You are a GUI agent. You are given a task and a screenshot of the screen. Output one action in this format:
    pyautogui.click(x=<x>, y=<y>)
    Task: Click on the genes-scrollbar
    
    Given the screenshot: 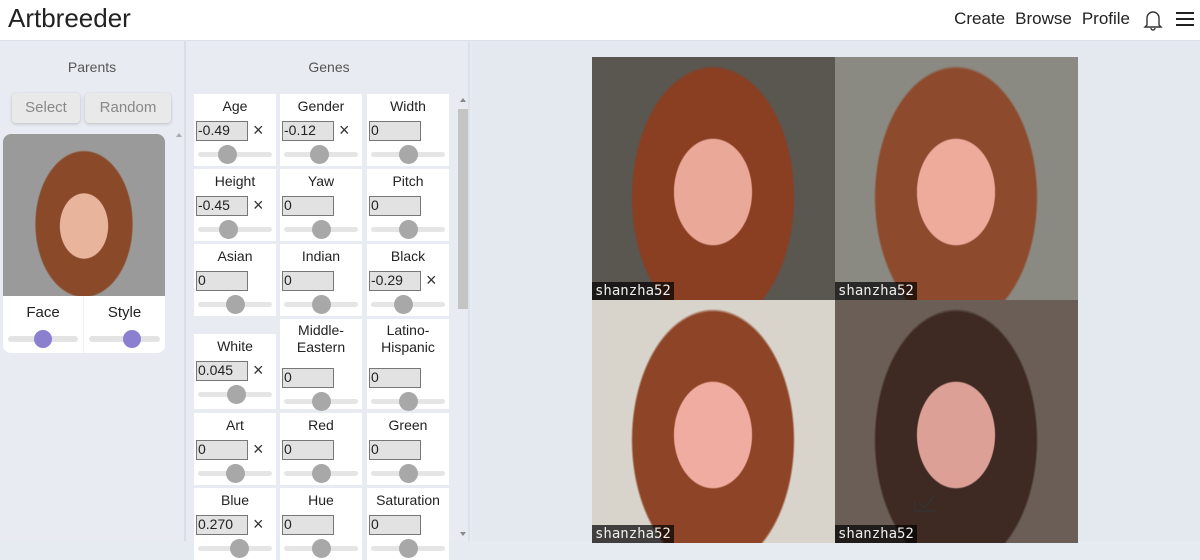 What is the action you would take?
    pyautogui.click(x=463, y=317)
    